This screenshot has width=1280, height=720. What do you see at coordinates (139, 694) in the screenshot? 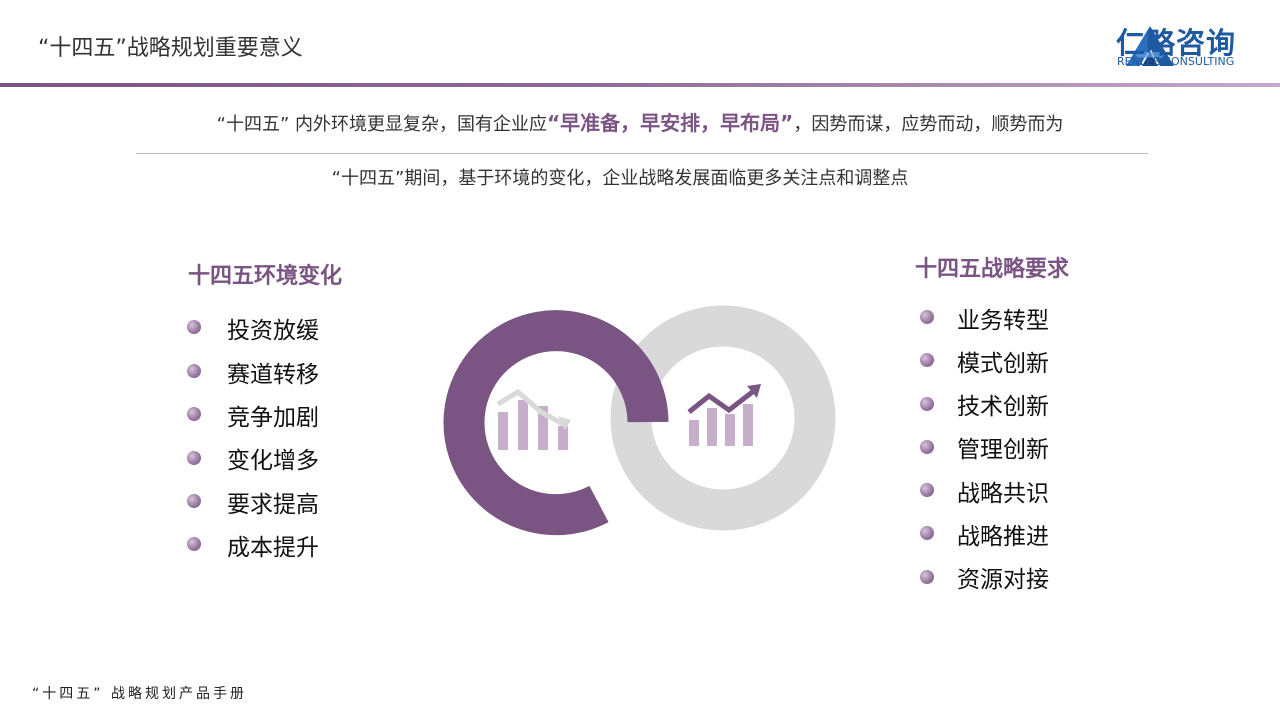
I see `footer: “十四五” 战略规划产品手册` at bounding box center [139, 694].